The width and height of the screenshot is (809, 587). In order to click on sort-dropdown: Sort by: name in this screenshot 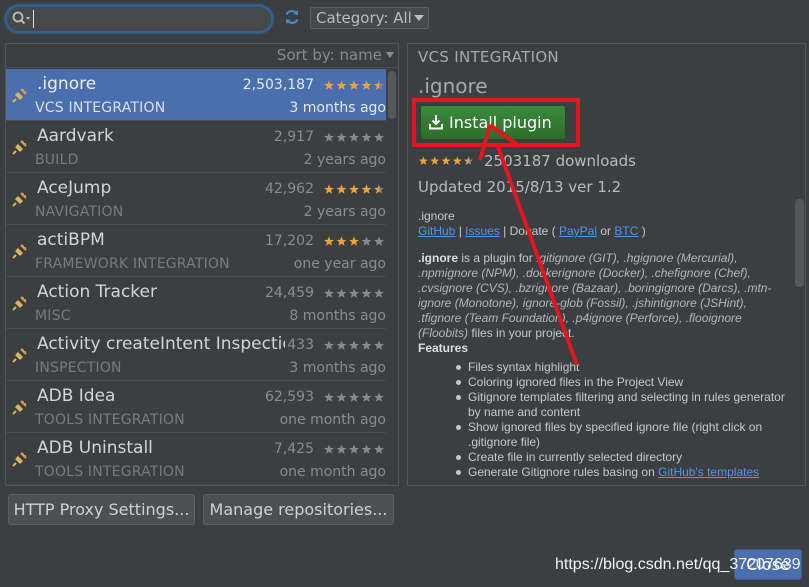, I will do `click(202, 56)`.